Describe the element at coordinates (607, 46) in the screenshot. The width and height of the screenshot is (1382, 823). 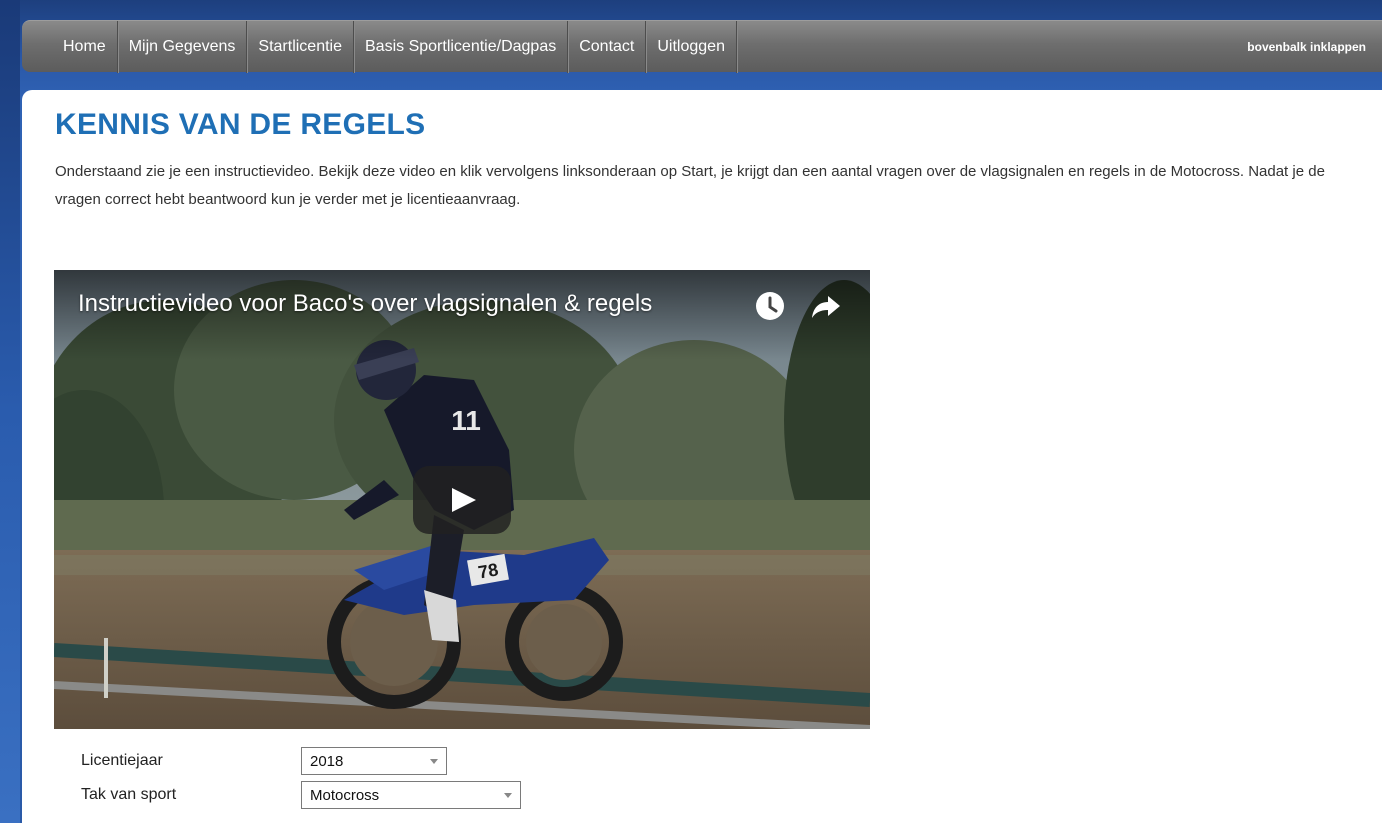
I see `nav-item-contact: Contact` at that location.